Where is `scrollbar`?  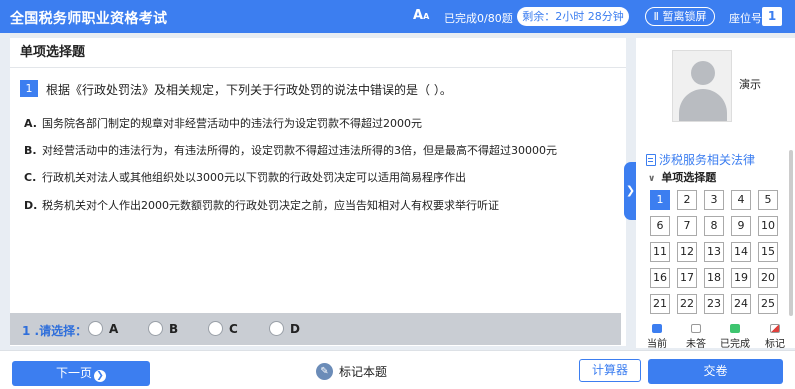 scrollbar is located at coordinates (791, 233).